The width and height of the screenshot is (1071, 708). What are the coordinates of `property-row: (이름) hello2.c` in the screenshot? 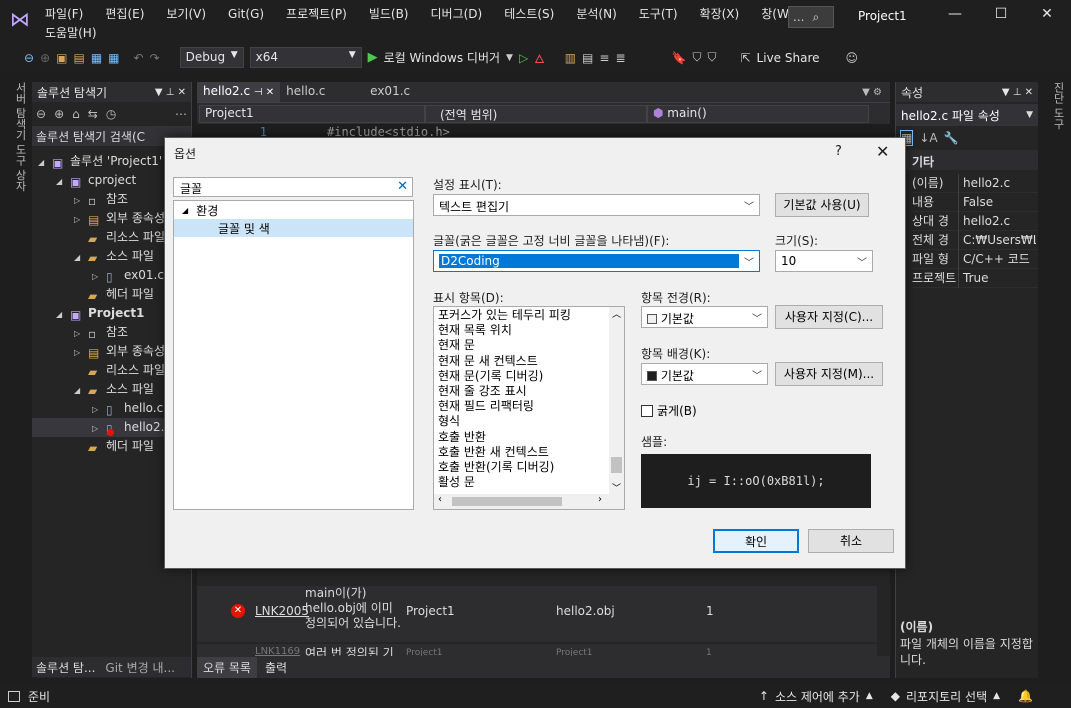 It's located at (975, 183).